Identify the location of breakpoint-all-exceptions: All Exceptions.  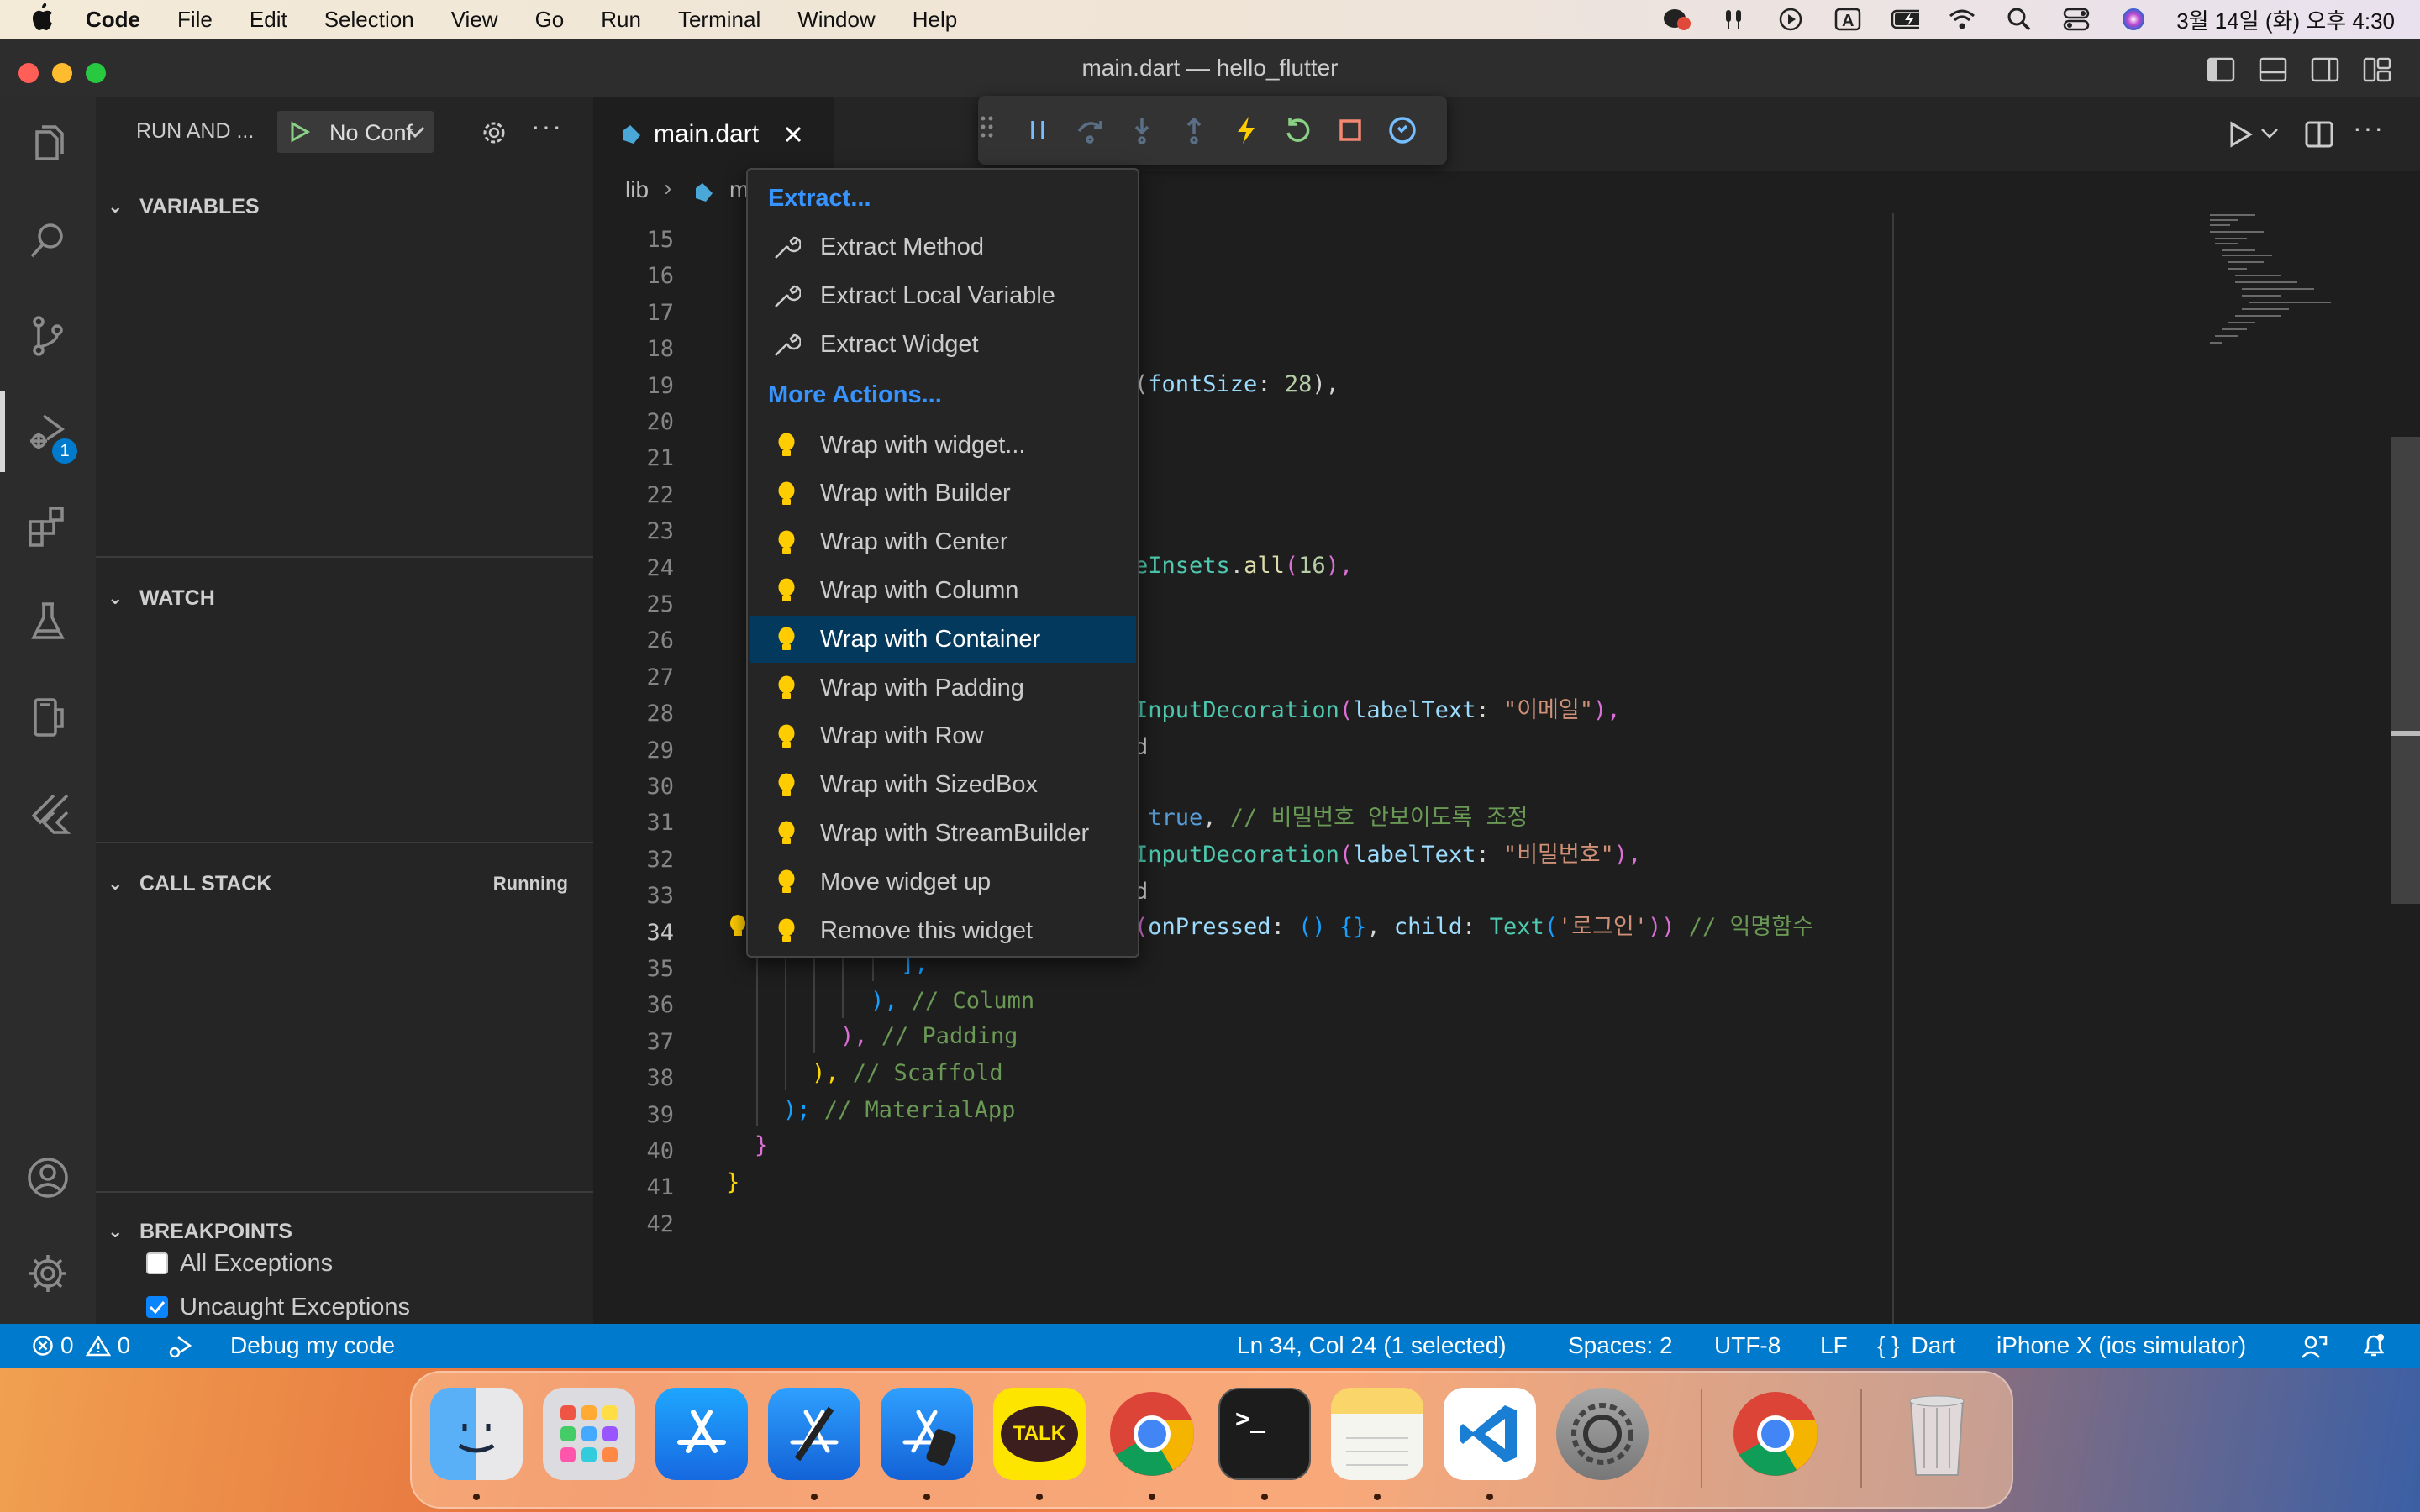
(240, 1263).